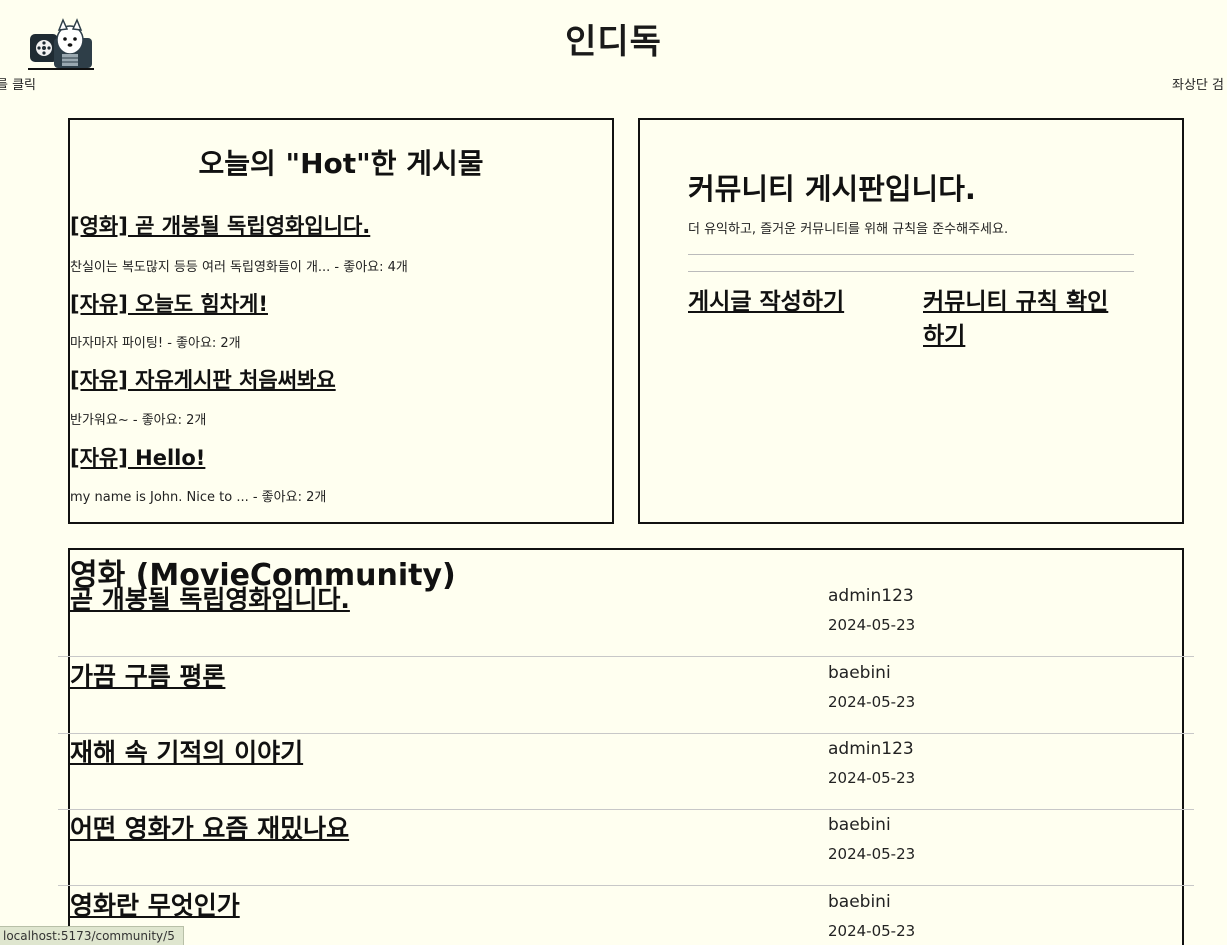 This screenshot has height=945, width=1227. What do you see at coordinates (203, 379) in the screenshot?
I see `hot-post-link: [자유] 자유게시판 처음써봐요` at bounding box center [203, 379].